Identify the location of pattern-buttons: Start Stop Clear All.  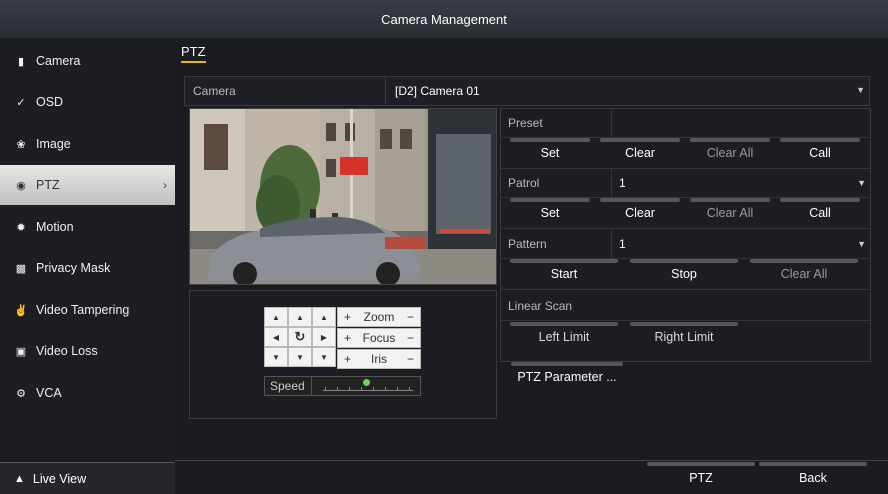
(685, 274).